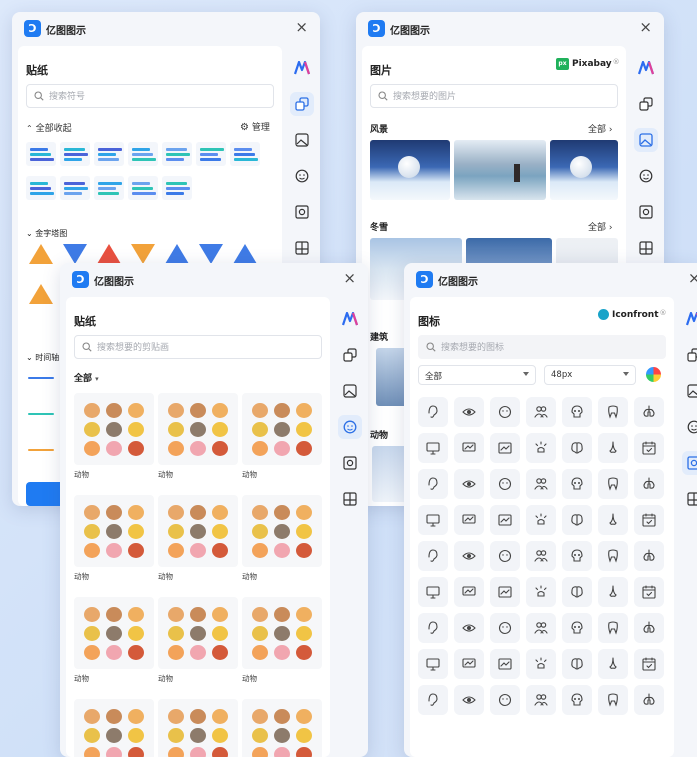 Image resolution: width=697 pixels, height=757 pixels. I want to click on pyramid-symbol, so click(41, 254).